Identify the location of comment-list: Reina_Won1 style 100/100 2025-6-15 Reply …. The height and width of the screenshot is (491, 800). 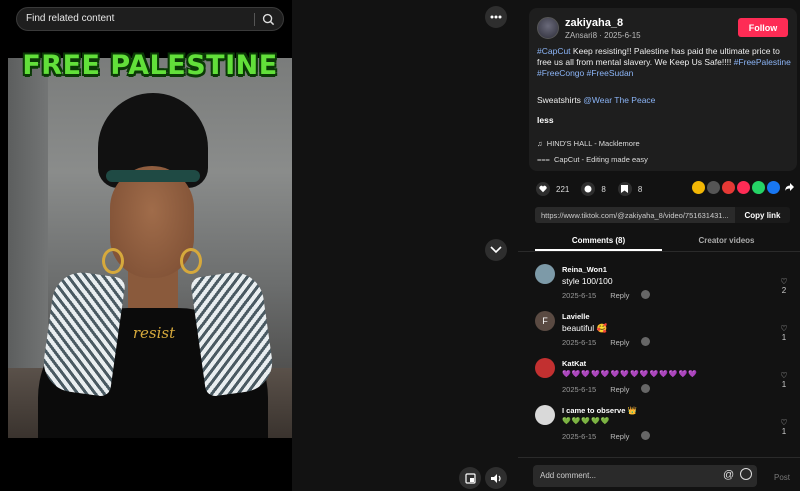
(659, 354).